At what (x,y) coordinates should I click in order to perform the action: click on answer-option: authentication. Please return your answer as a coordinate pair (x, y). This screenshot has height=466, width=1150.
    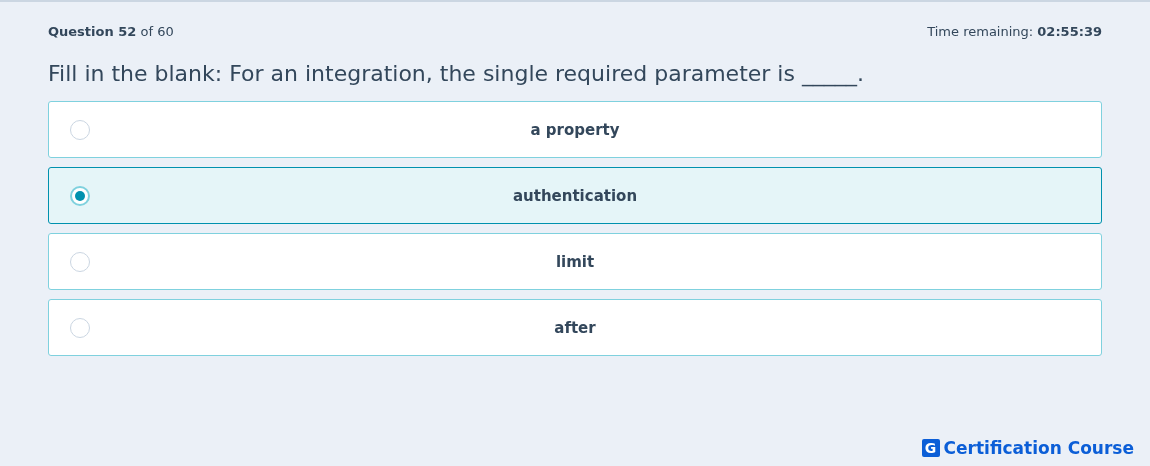
    Looking at the image, I should click on (575, 195).